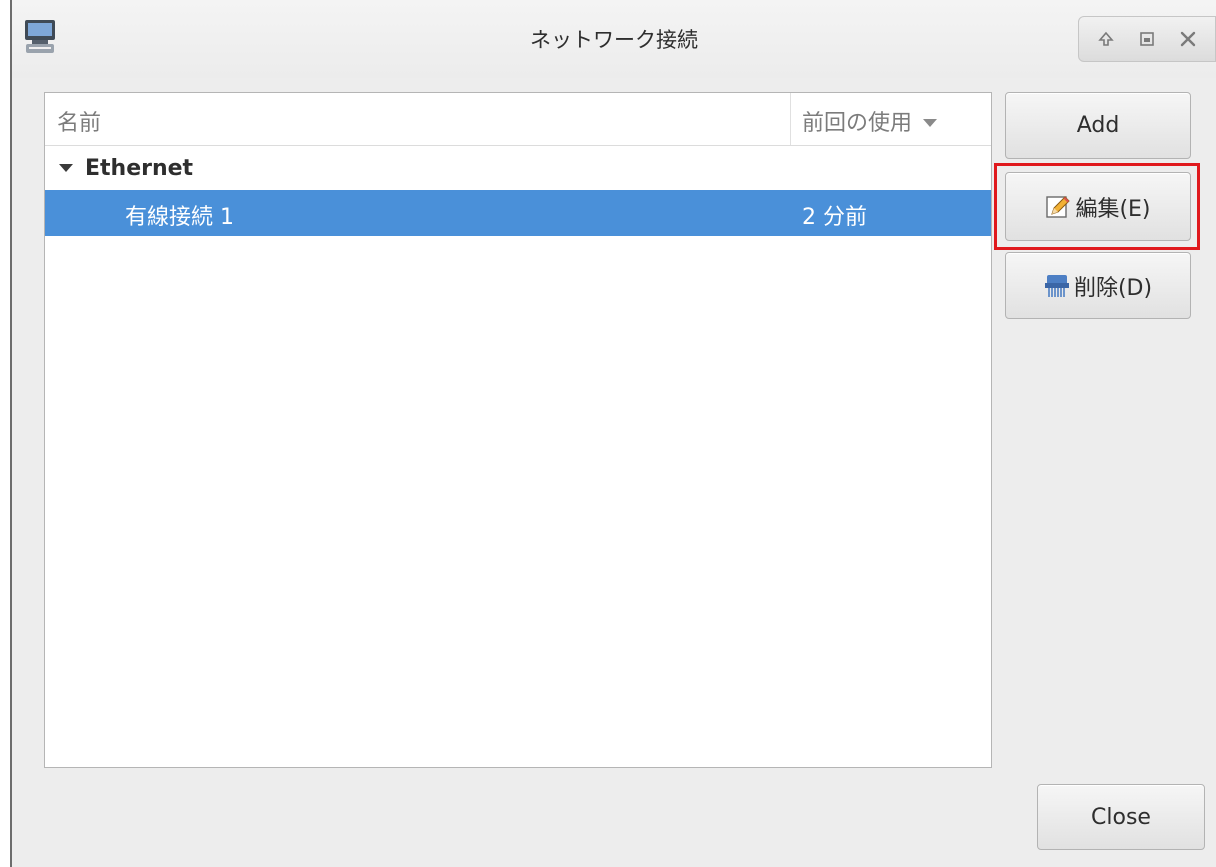 This screenshot has width=1216, height=867. I want to click on titlebar: ネットワーク接続, so click(614, 39).